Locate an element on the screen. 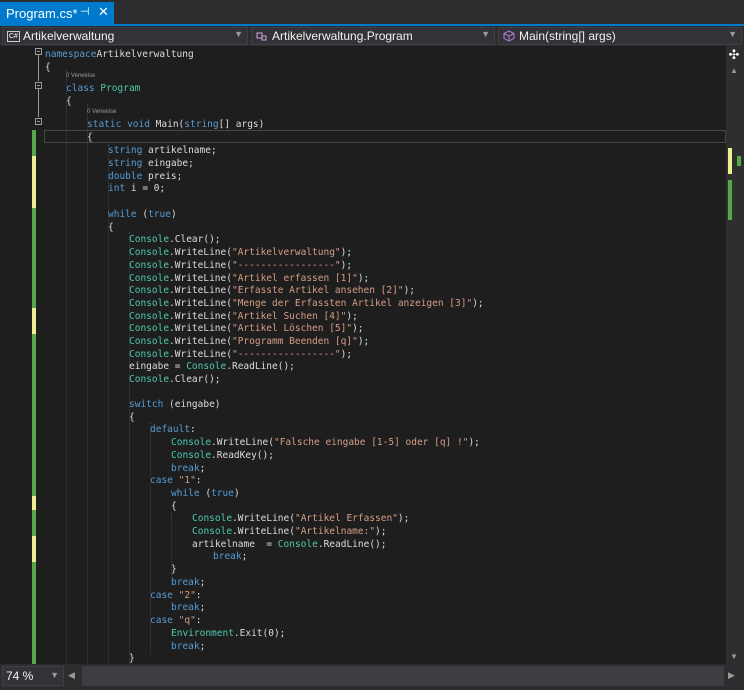 The image size is (744, 690). tab-title: Program.cs* is located at coordinates (42, 13).